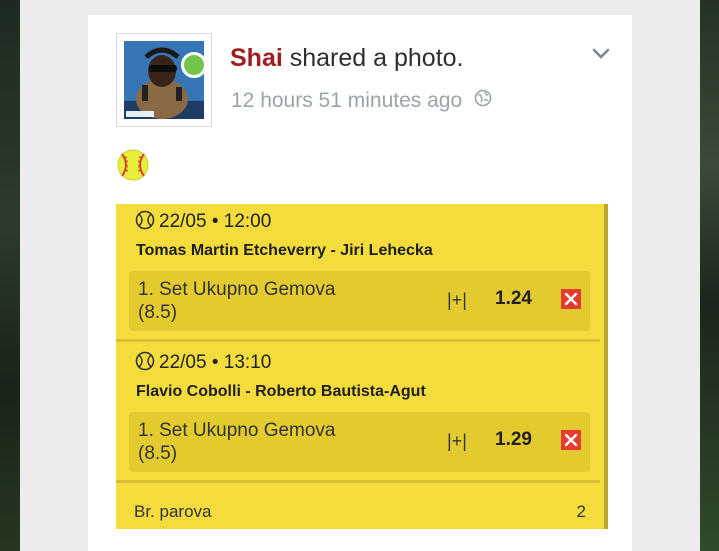 The image size is (719, 551). I want to click on bet-odds: 1.24, so click(513, 298).